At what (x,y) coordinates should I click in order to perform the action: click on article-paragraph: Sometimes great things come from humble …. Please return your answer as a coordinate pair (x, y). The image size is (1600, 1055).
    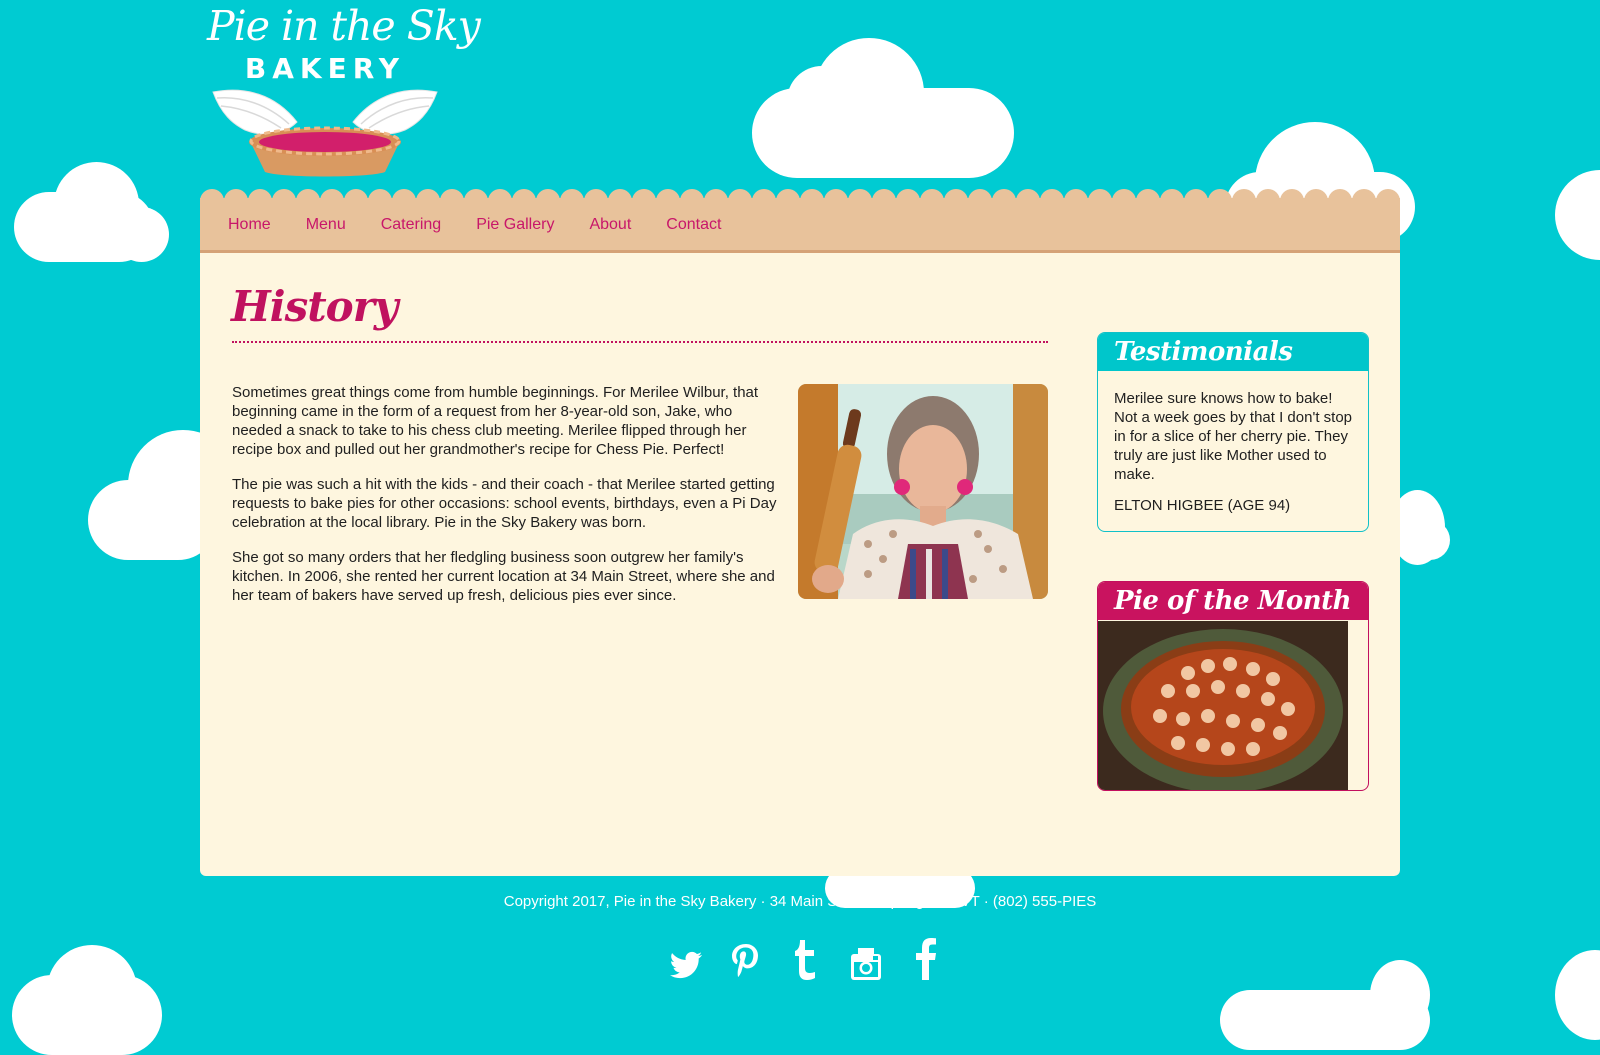
    Looking at the image, I should click on (495, 421).